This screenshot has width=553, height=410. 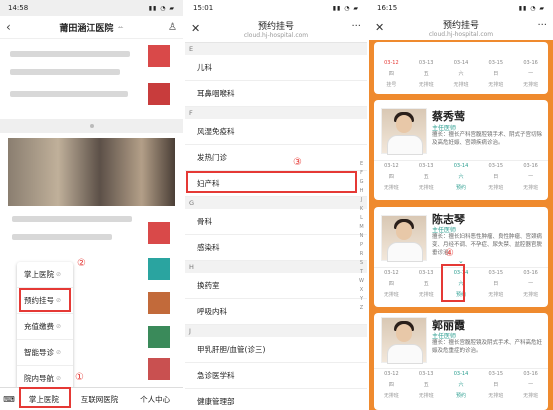 I want to click on department-item: 甲乳肝胆/血管(诊三), so click(x=276, y=350).